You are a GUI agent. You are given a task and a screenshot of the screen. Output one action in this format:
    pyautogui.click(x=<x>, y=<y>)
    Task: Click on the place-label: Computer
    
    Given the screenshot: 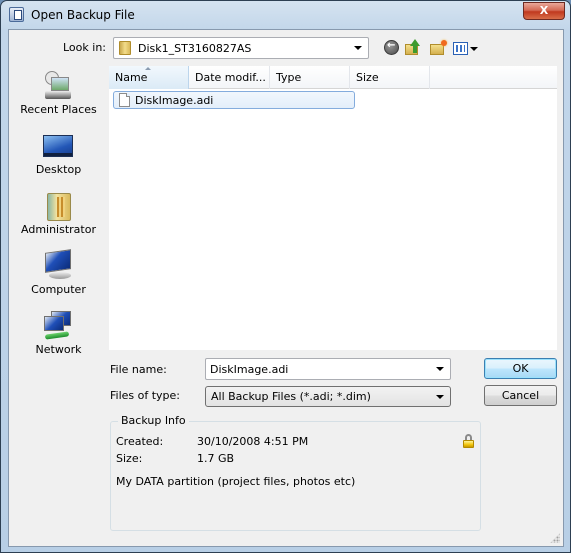 What is the action you would take?
    pyautogui.click(x=58, y=289)
    